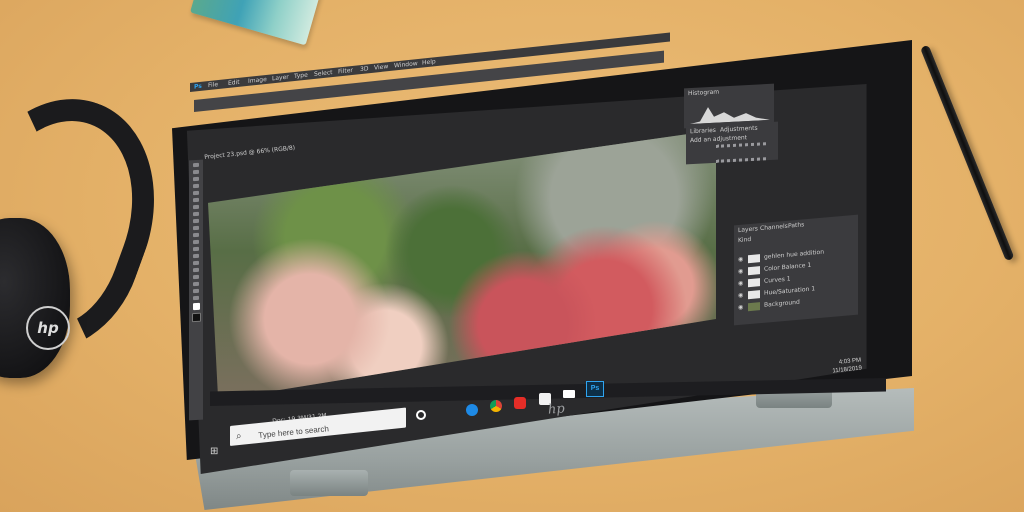 The height and width of the screenshot is (512, 1024). I want to click on ps-logo: Ps, so click(198, 86).